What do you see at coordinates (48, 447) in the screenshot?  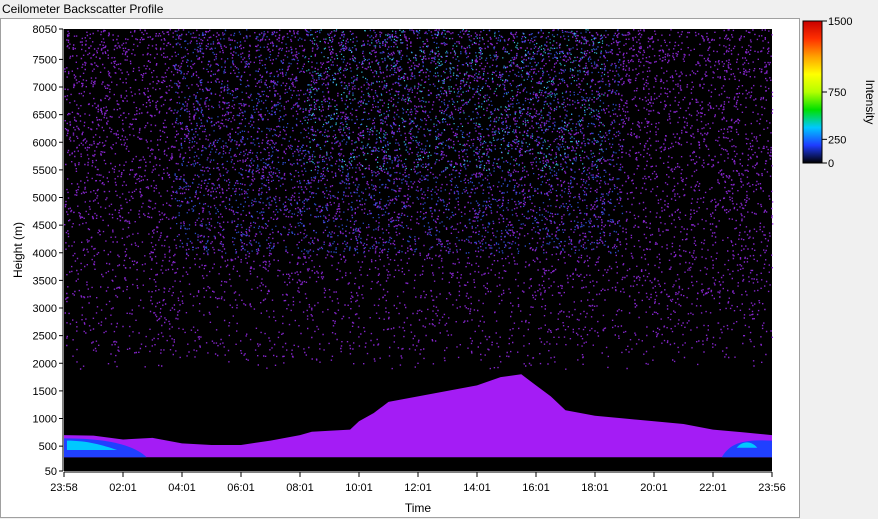 I see `y-tick-label: 500` at bounding box center [48, 447].